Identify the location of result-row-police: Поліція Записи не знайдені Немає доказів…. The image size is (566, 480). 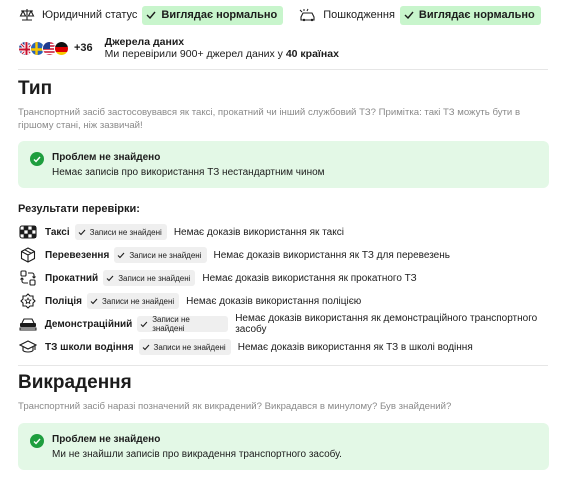
(189, 301).